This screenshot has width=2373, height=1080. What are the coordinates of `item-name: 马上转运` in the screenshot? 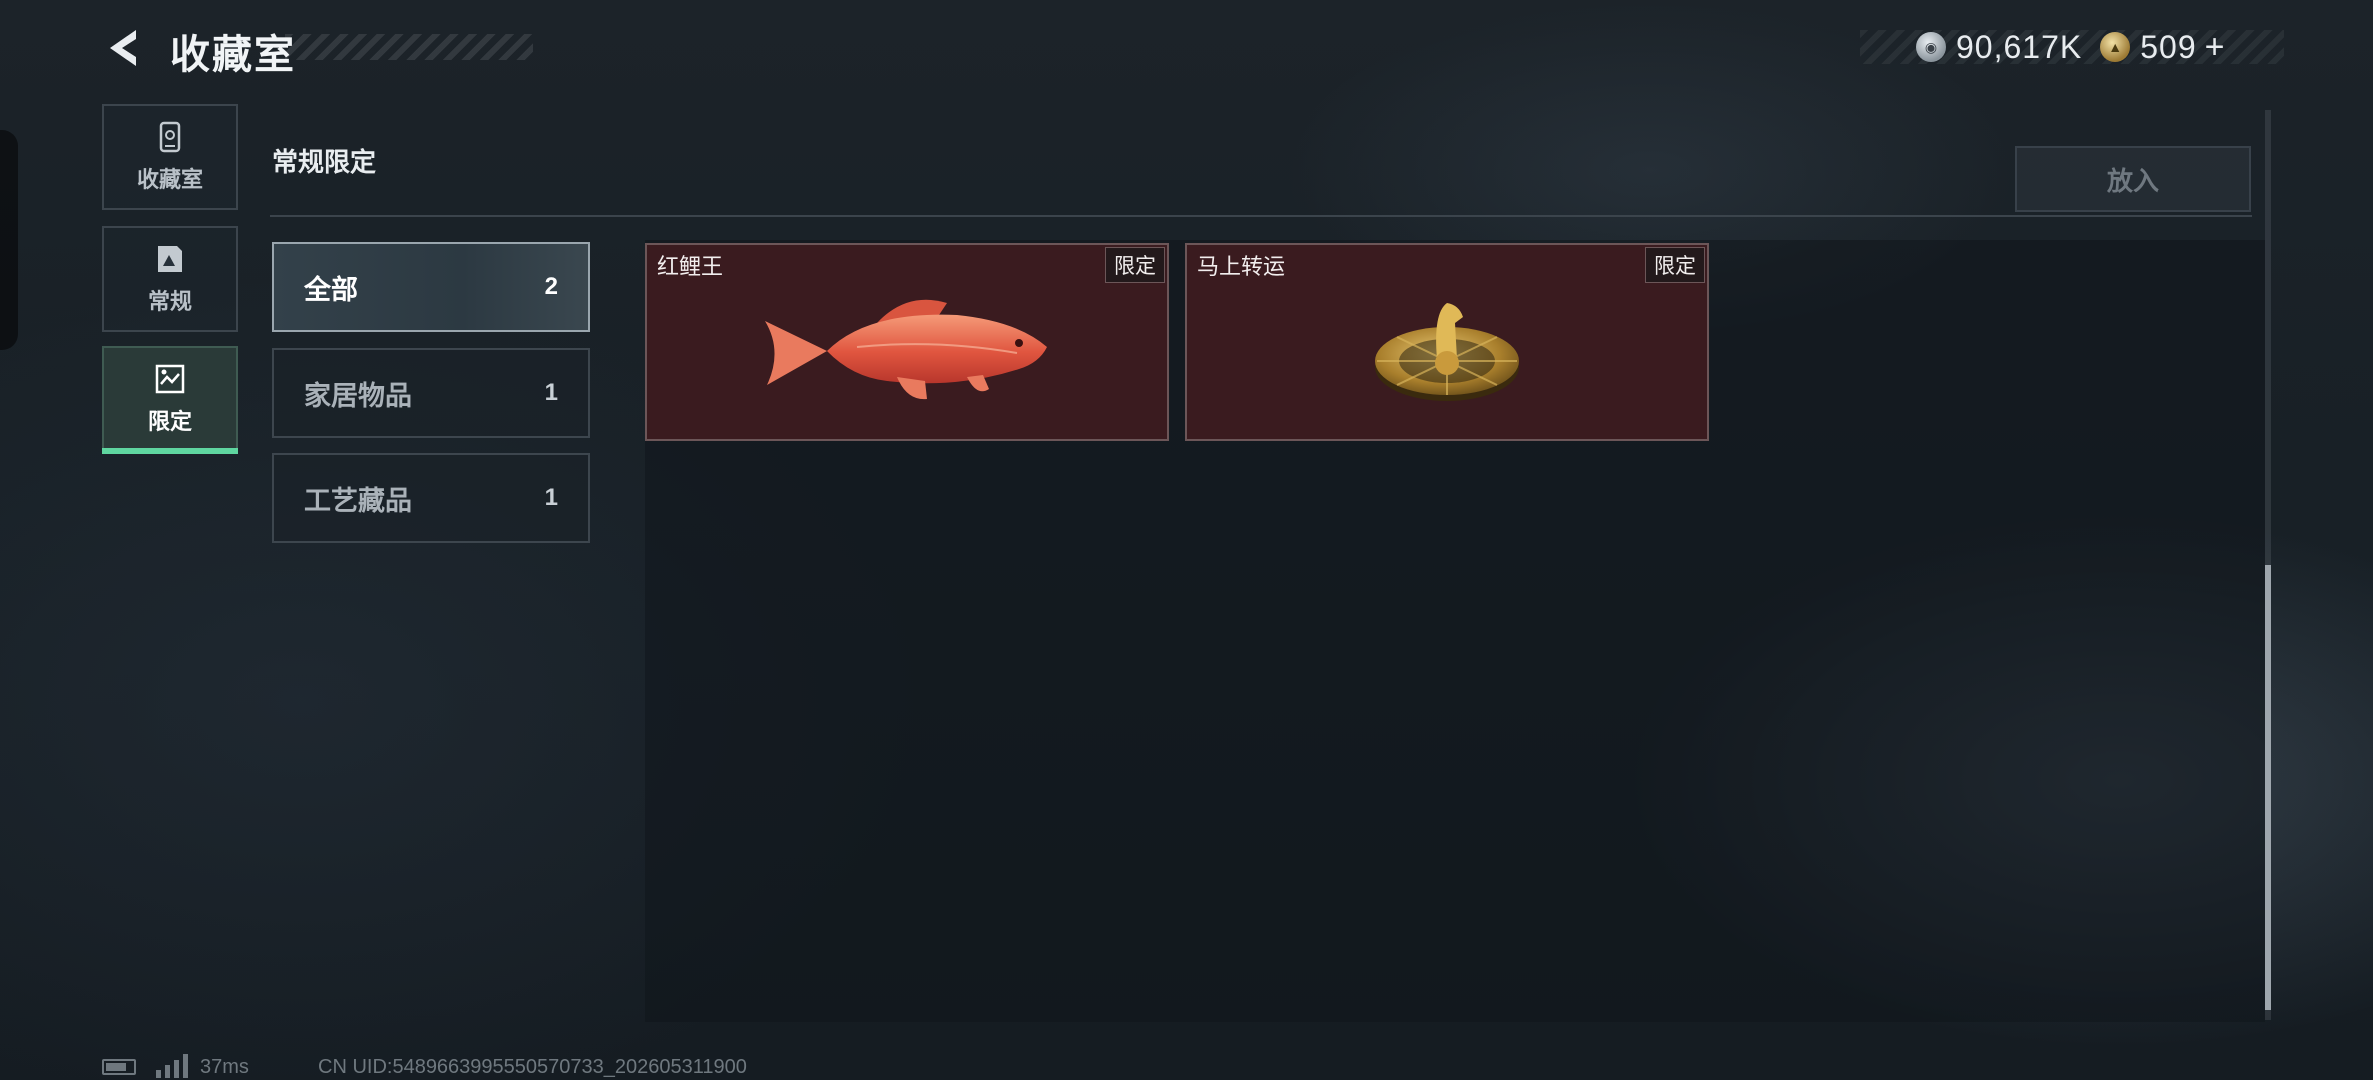 It's located at (1241, 266).